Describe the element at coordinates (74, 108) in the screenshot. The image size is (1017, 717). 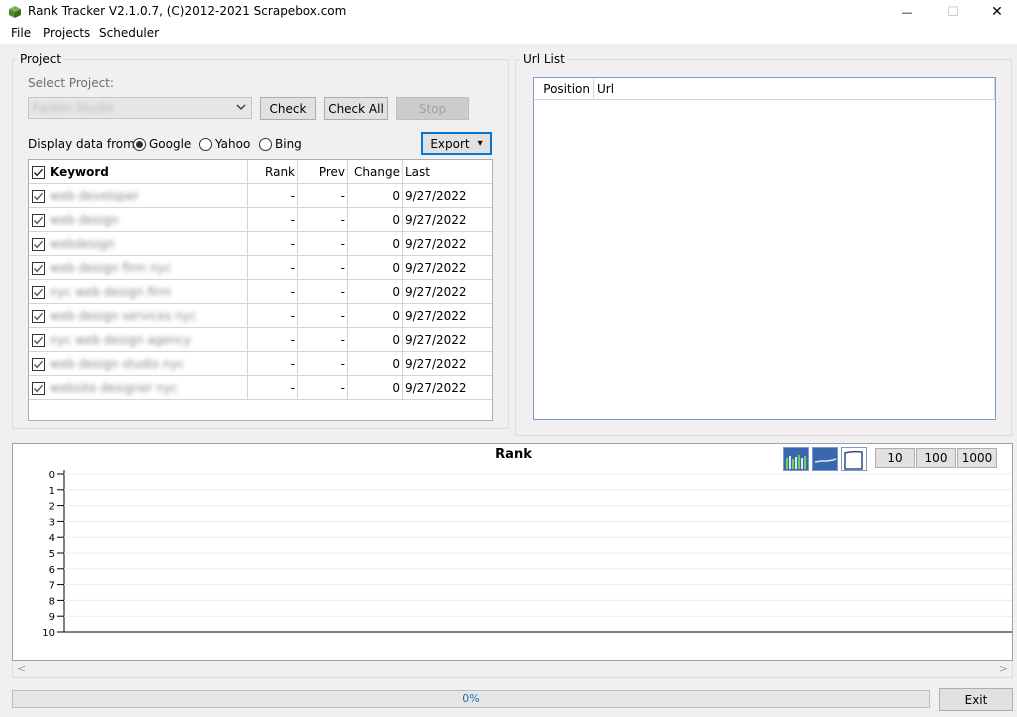
I see `project-select-value: Fanbin Studio` at that location.